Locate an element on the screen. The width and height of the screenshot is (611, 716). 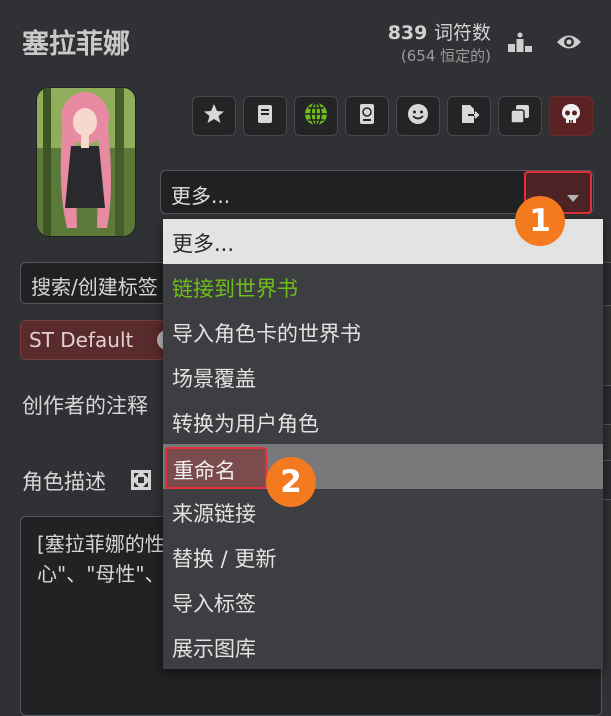
export-button is located at coordinates (469, 116).